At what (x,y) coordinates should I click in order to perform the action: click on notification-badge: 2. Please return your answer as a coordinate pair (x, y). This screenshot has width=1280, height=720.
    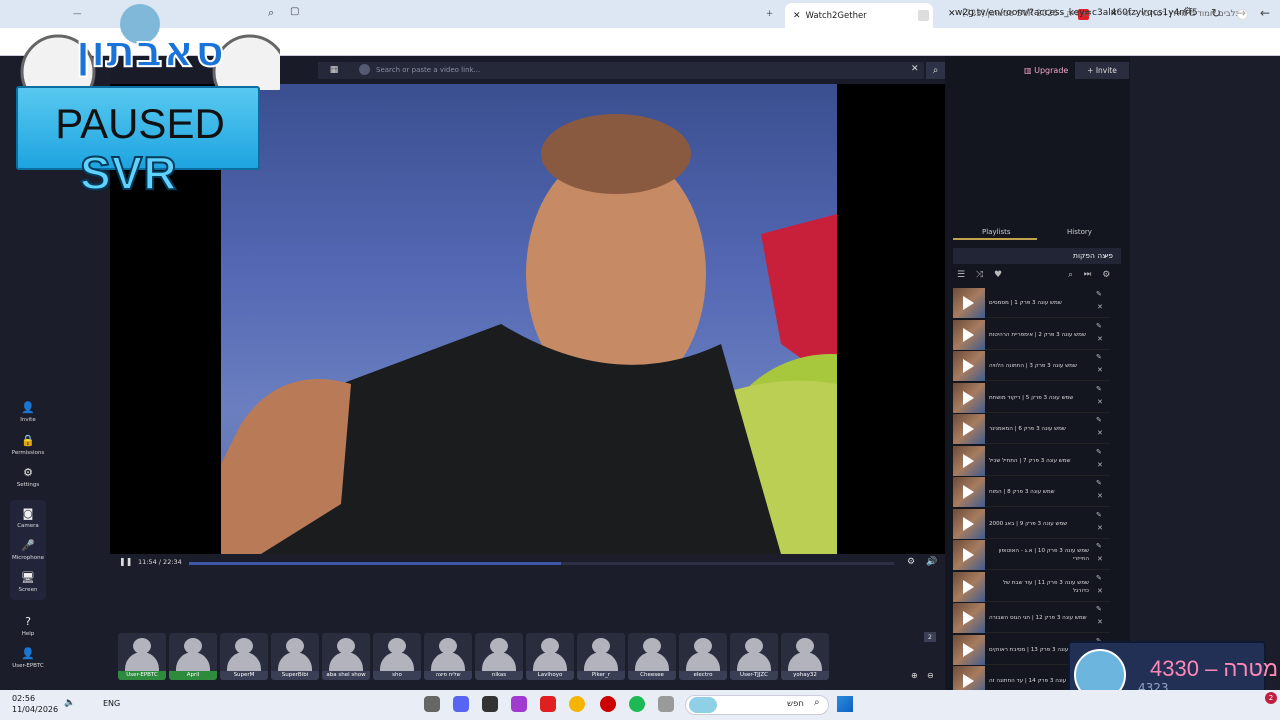
    Looking at the image, I should click on (1271, 698).